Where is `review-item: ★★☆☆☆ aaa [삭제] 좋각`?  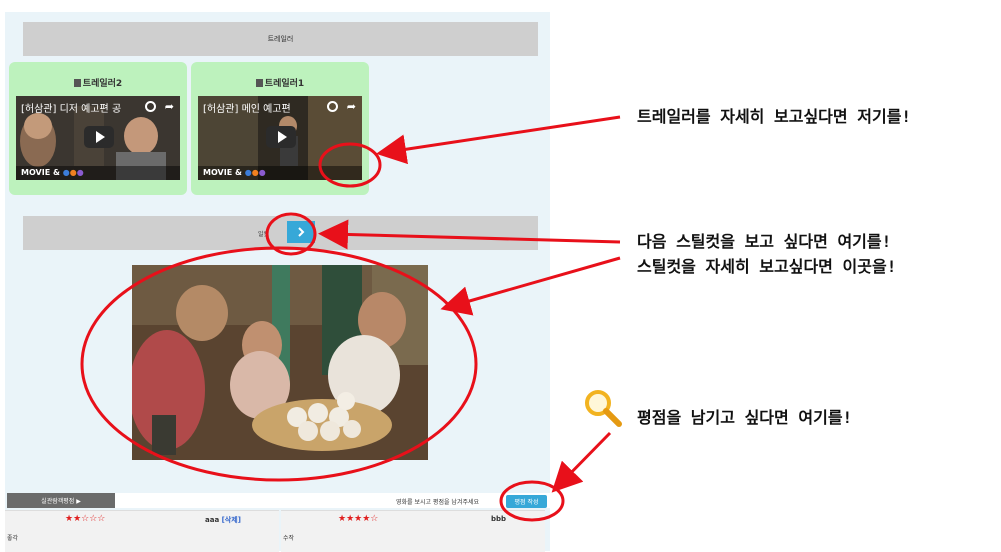
review-item: ★★☆☆☆ aaa [삭제] 좋각 is located at coordinates (142, 531).